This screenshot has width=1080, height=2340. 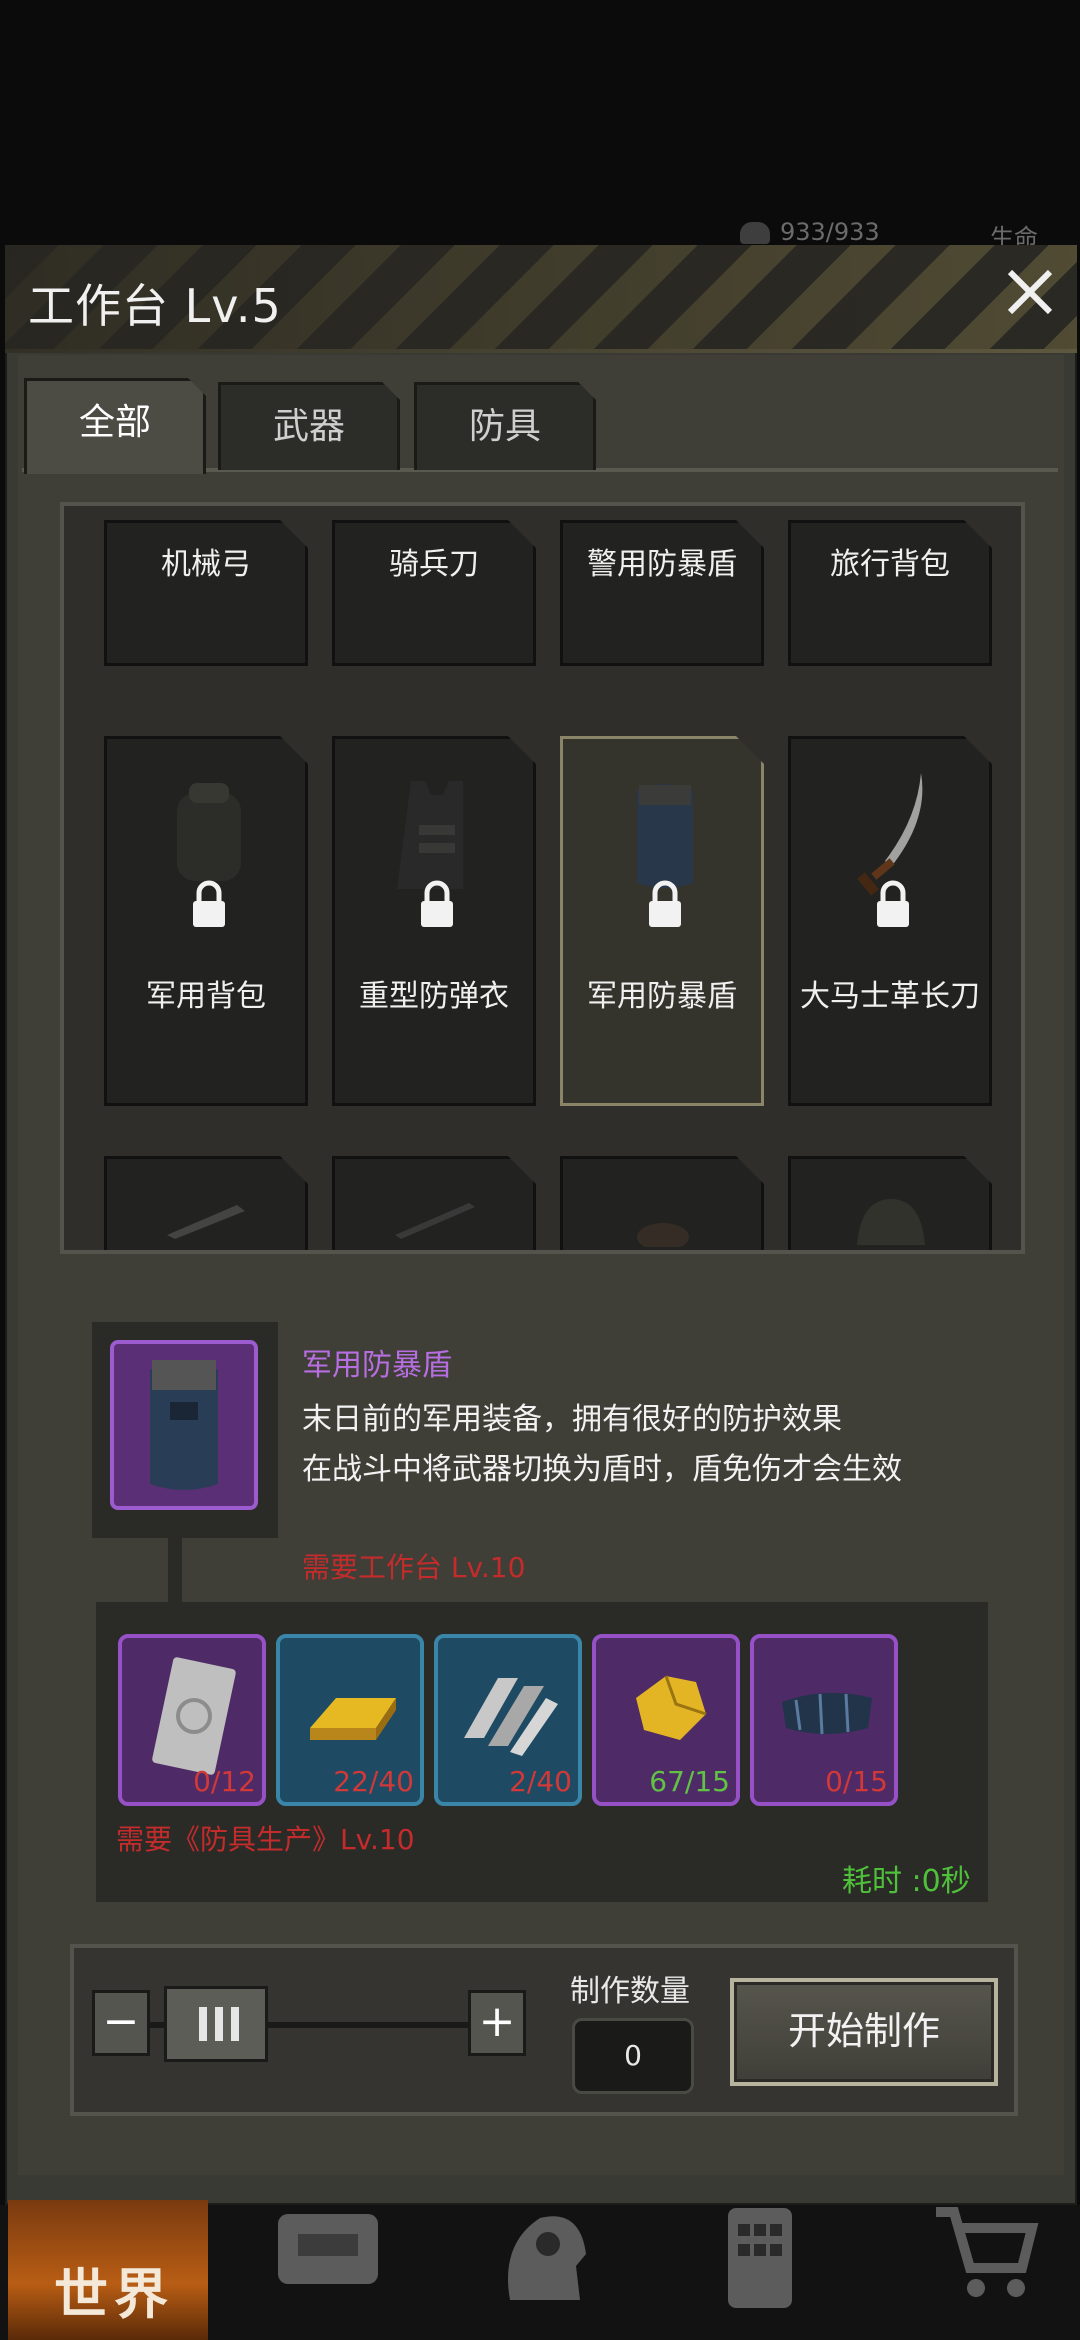 What do you see at coordinates (121, 2023) in the screenshot?
I see `decrease-button: −` at bounding box center [121, 2023].